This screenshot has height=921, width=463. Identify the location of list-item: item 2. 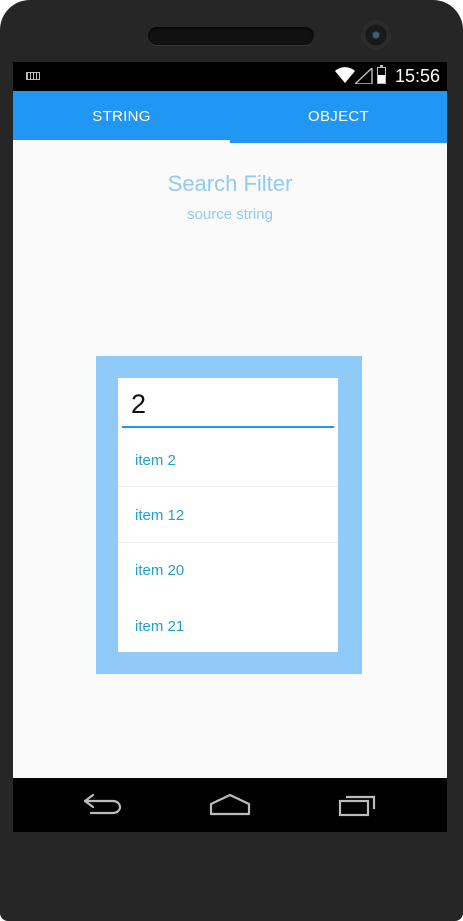
(228, 460).